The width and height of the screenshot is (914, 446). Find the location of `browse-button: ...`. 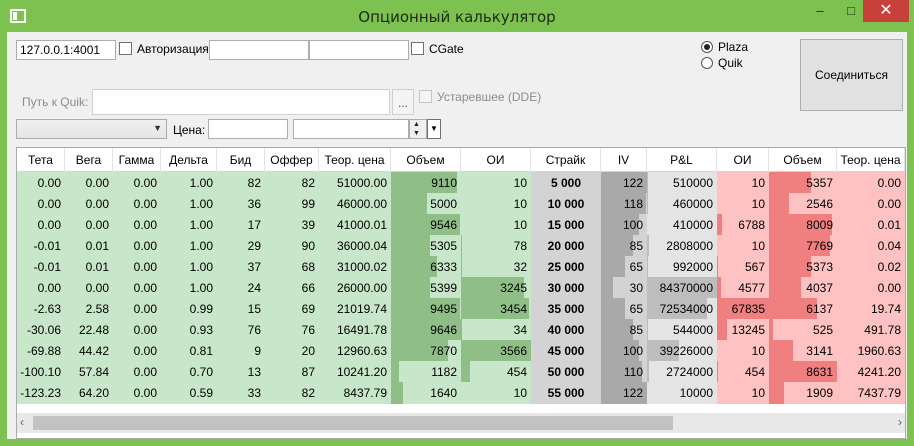

browse-button: ... is located at coordinates (403, 102).